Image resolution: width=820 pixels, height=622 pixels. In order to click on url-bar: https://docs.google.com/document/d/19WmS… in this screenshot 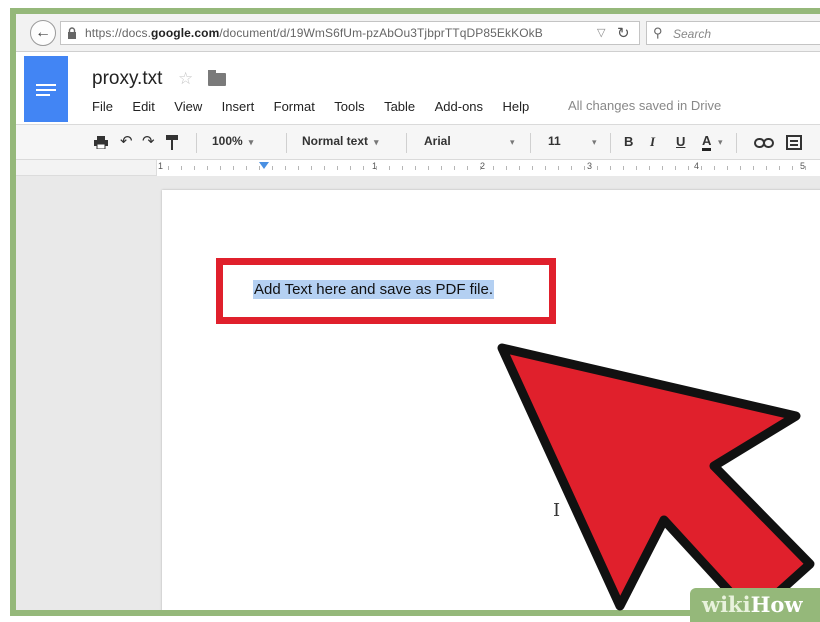, I will do `click(350, 33)`.